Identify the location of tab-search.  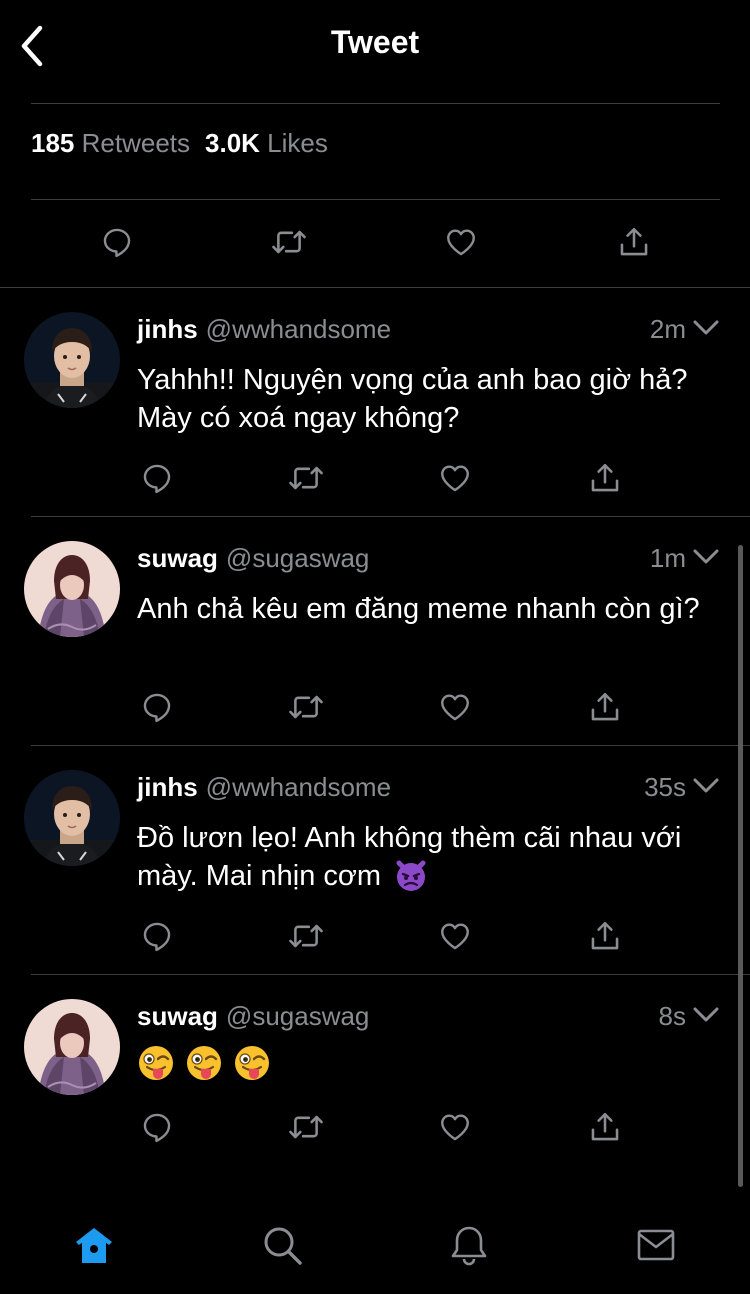
(282, 1245).